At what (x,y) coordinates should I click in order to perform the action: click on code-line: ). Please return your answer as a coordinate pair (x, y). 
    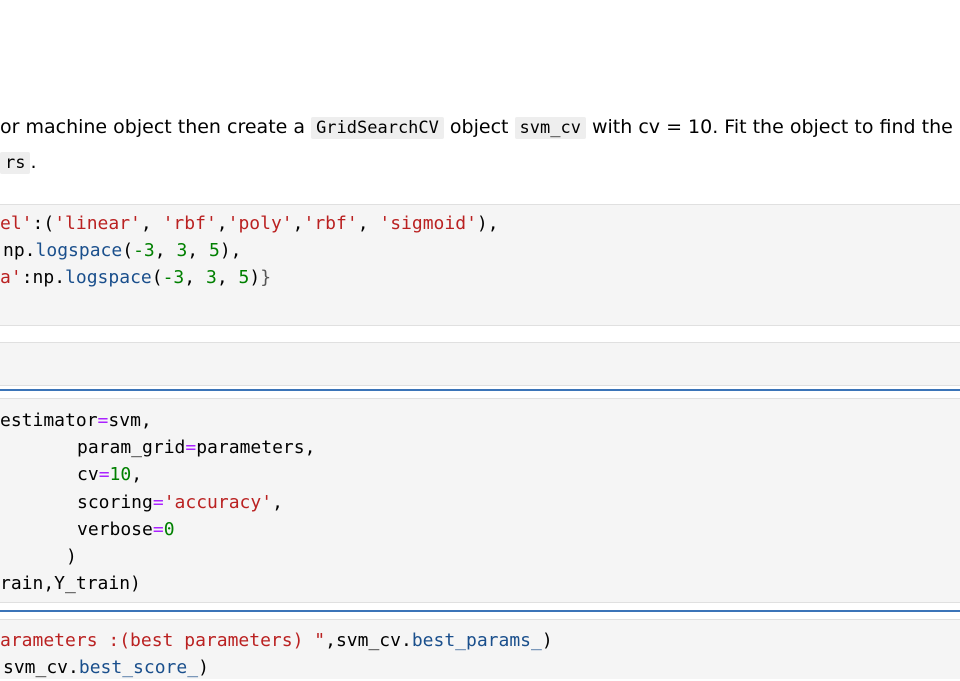
    Looking at the image, I should click on (71, 556).